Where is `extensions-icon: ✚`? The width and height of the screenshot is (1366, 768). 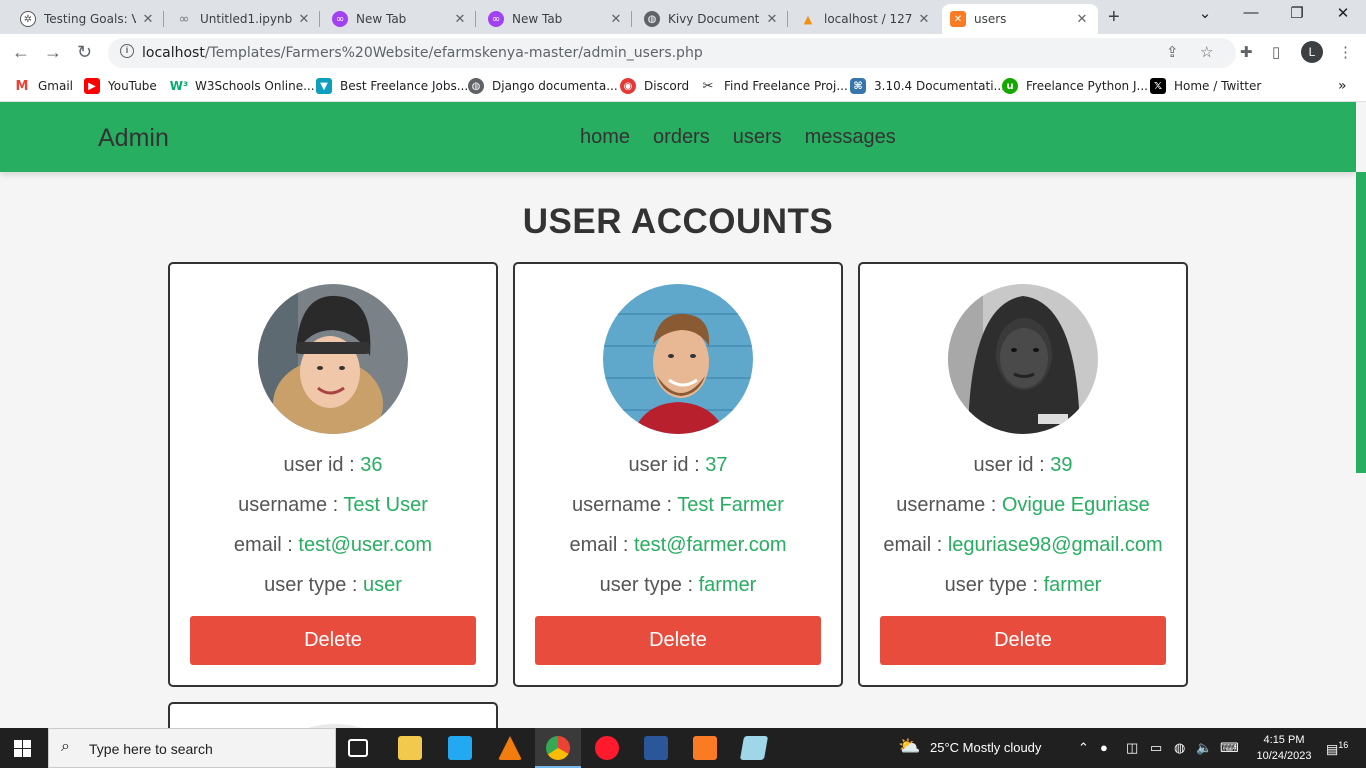 extensions-icon: ✚ is located at coordinates (1246, 52).